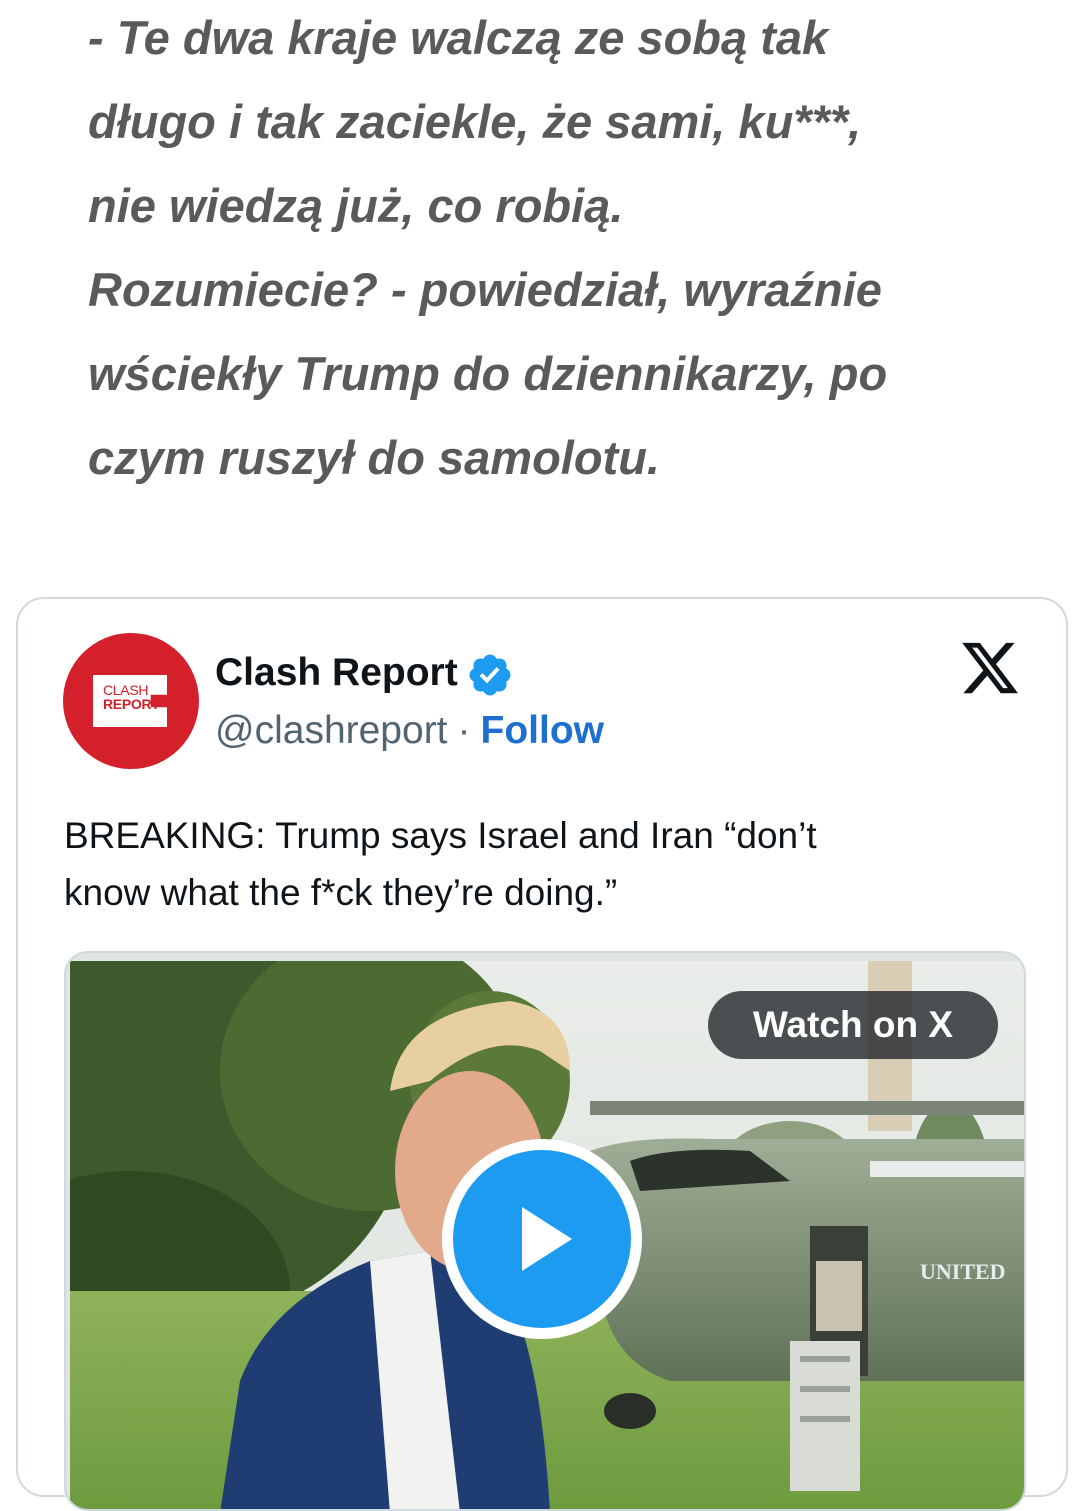 The image size is (1092, 1511). What do you see at coordinates (490, 675) in the screenshot?
I see `verified-badge-icon` at bounding box center [490, 675].